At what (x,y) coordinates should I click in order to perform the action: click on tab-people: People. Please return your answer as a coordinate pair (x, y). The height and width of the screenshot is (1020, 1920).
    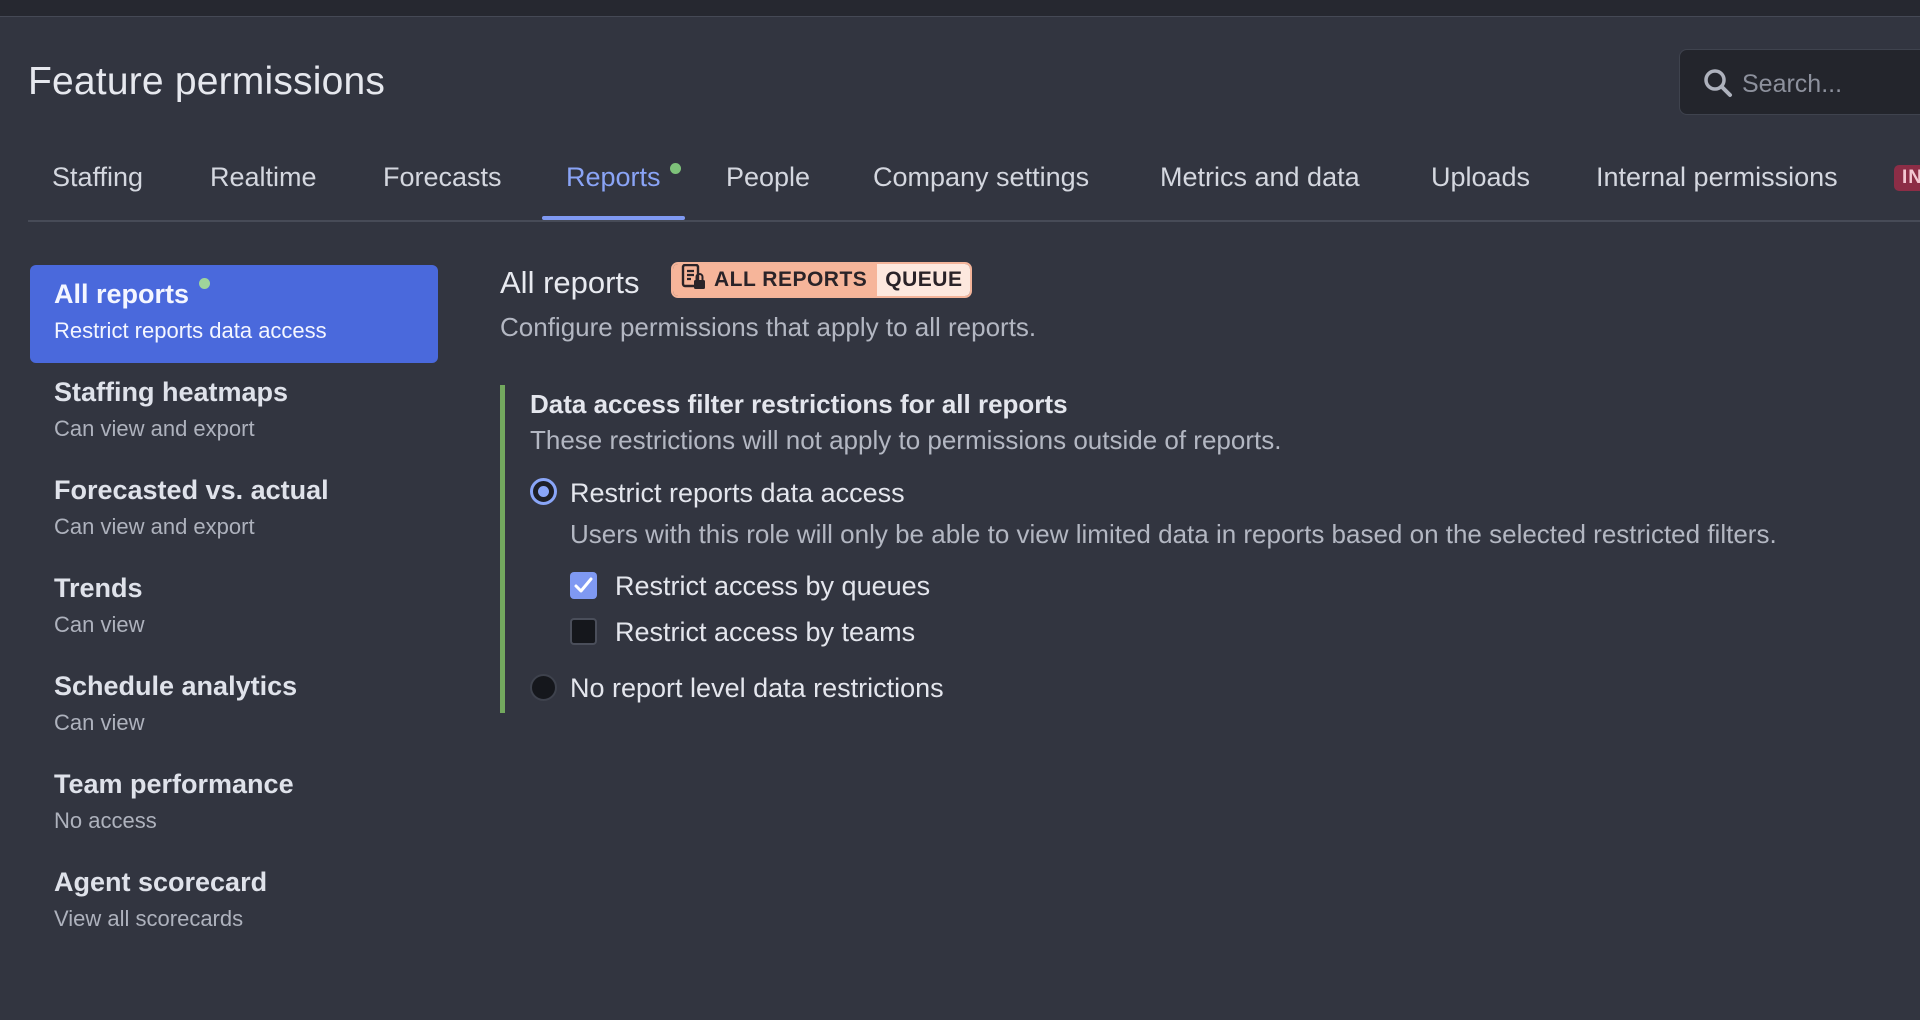
    Looking at the image, I should click on (768, 184).